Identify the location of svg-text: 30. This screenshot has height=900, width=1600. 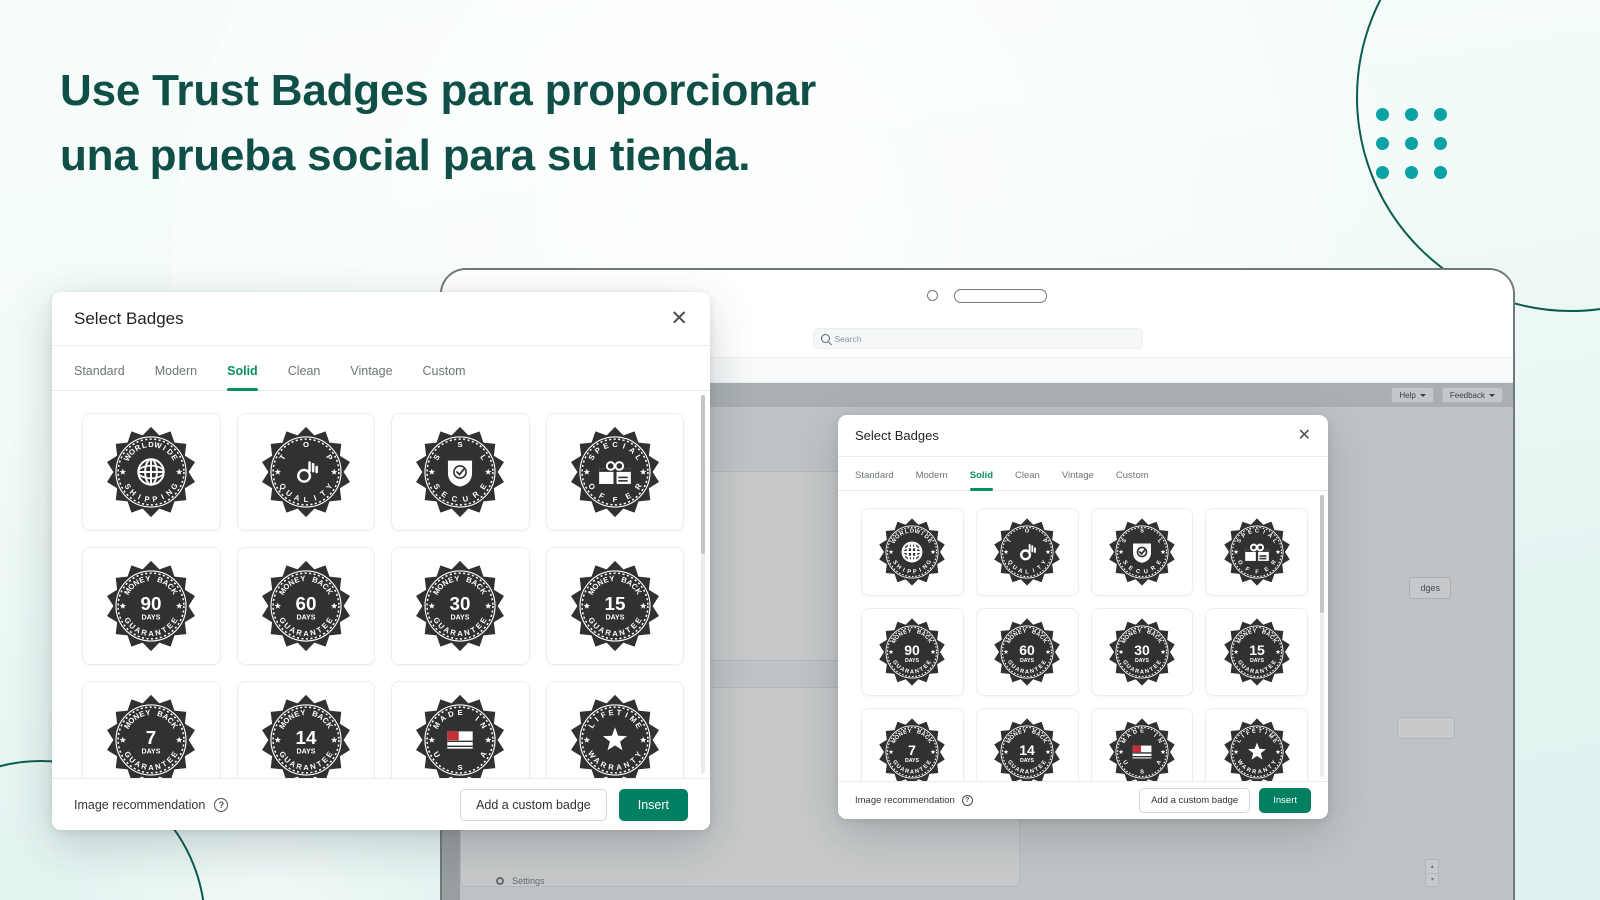
(1142, 650).